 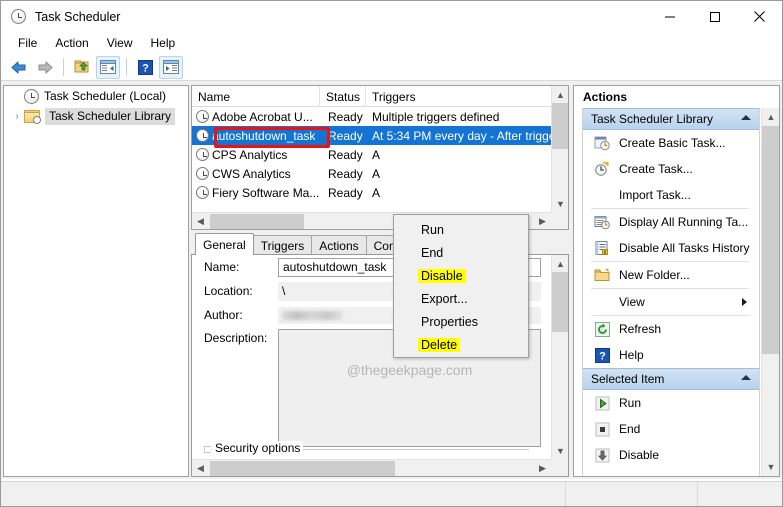 What do you see at coordinates (632, 302) in the screenshot?
I see `action-label: View` at bounding box center [632, 302].